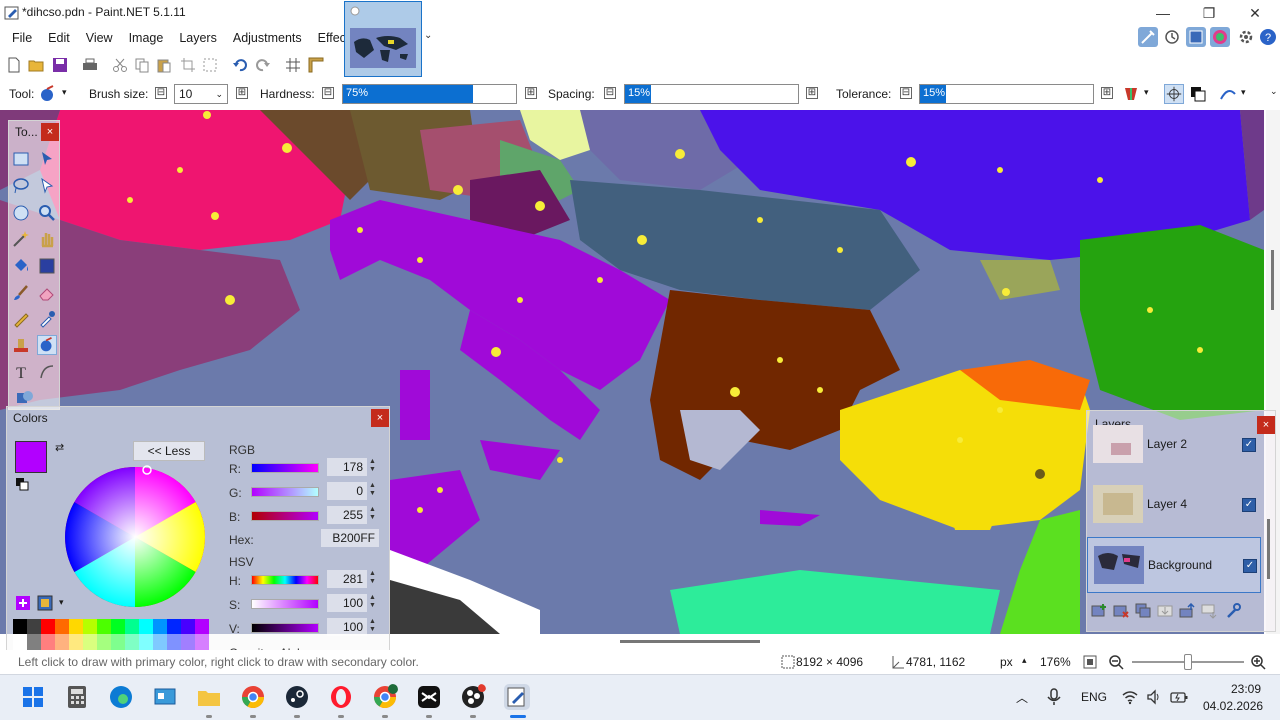  I want to click on print-icon, so click(90, 65).